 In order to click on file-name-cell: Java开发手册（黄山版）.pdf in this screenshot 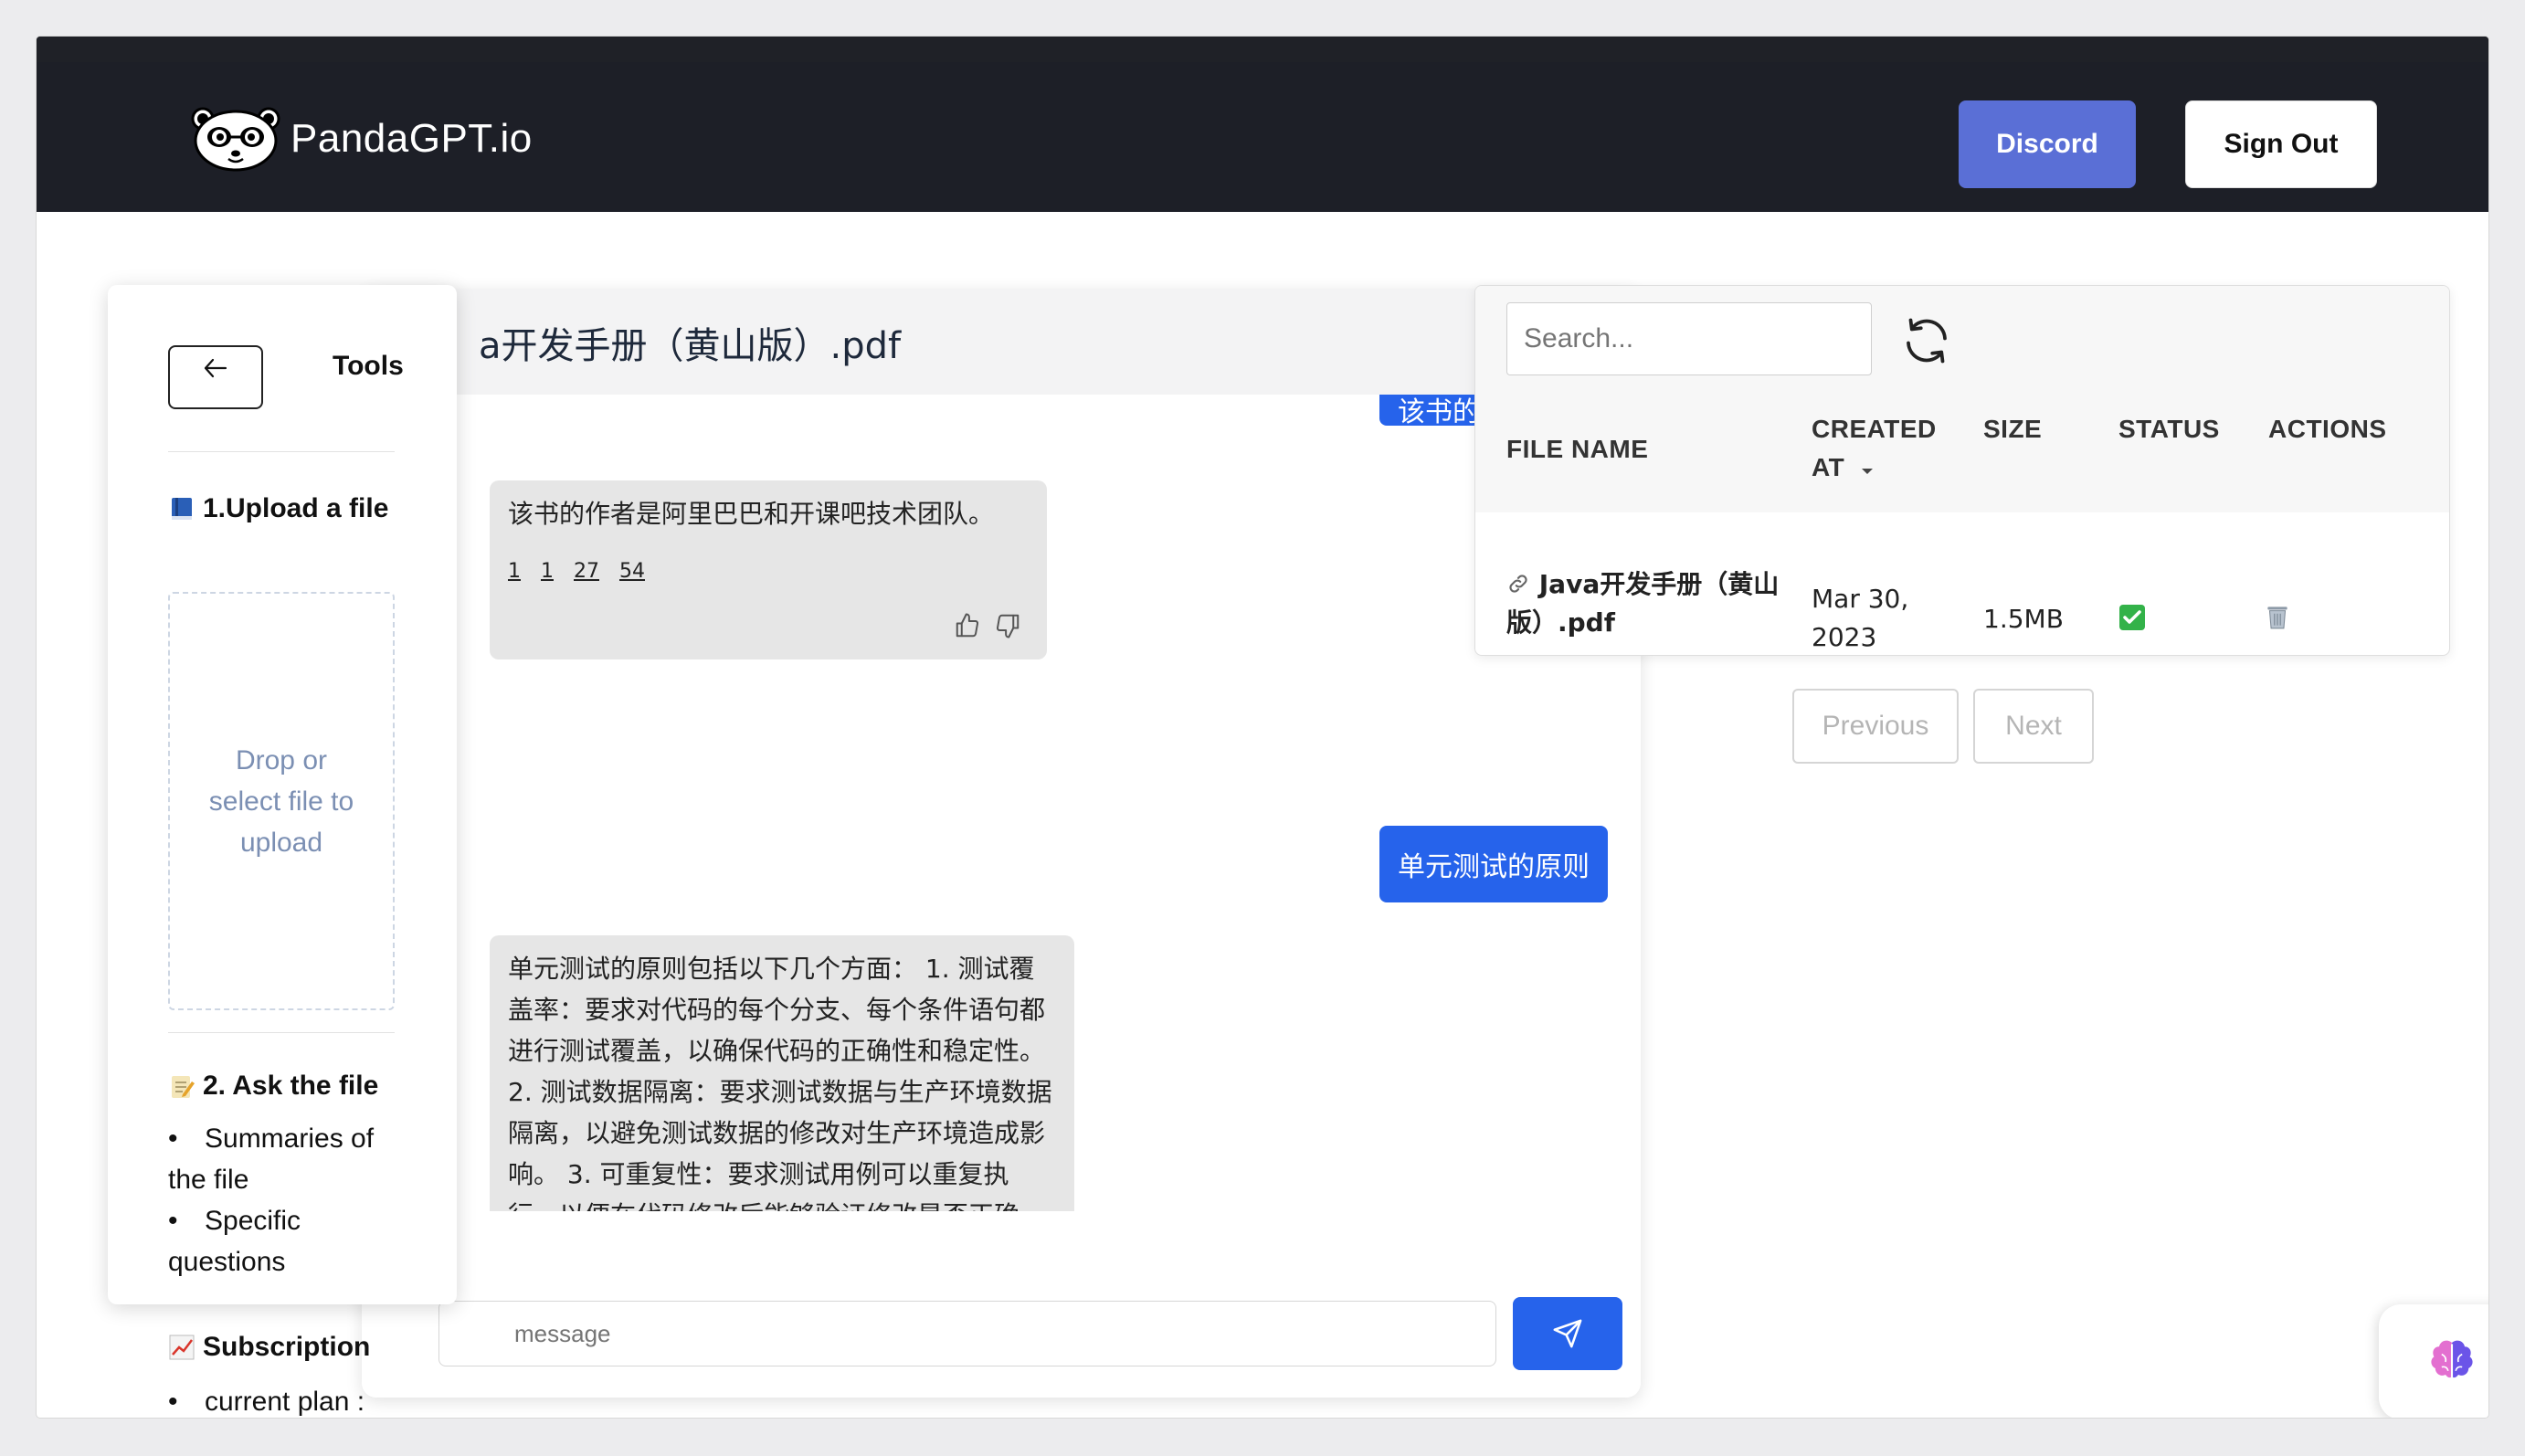, I will do `click(1648, 604)`.